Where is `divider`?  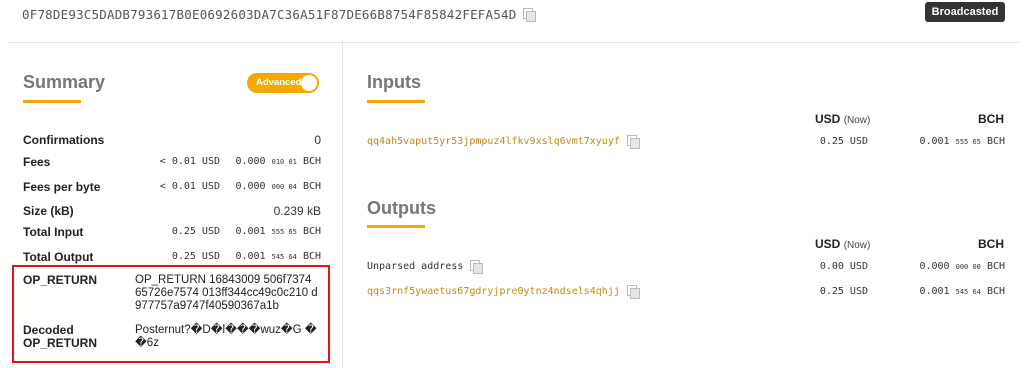 divider is located at coordinates (514, 42).